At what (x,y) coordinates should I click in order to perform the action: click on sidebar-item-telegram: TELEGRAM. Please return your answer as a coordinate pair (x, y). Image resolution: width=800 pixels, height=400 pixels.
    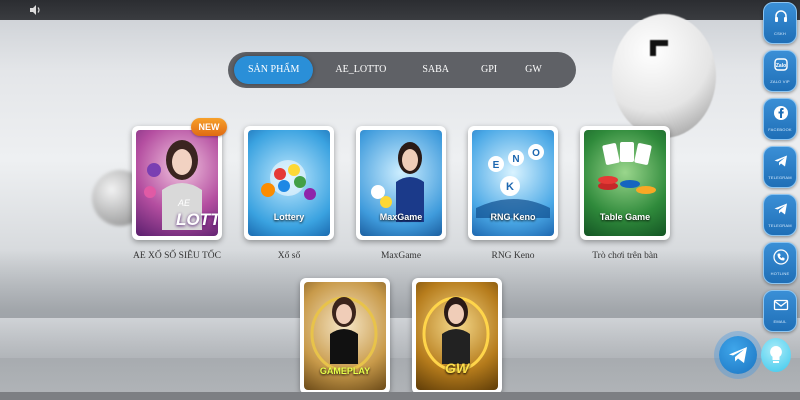
    Looking at the image, I should click on (780, 167).